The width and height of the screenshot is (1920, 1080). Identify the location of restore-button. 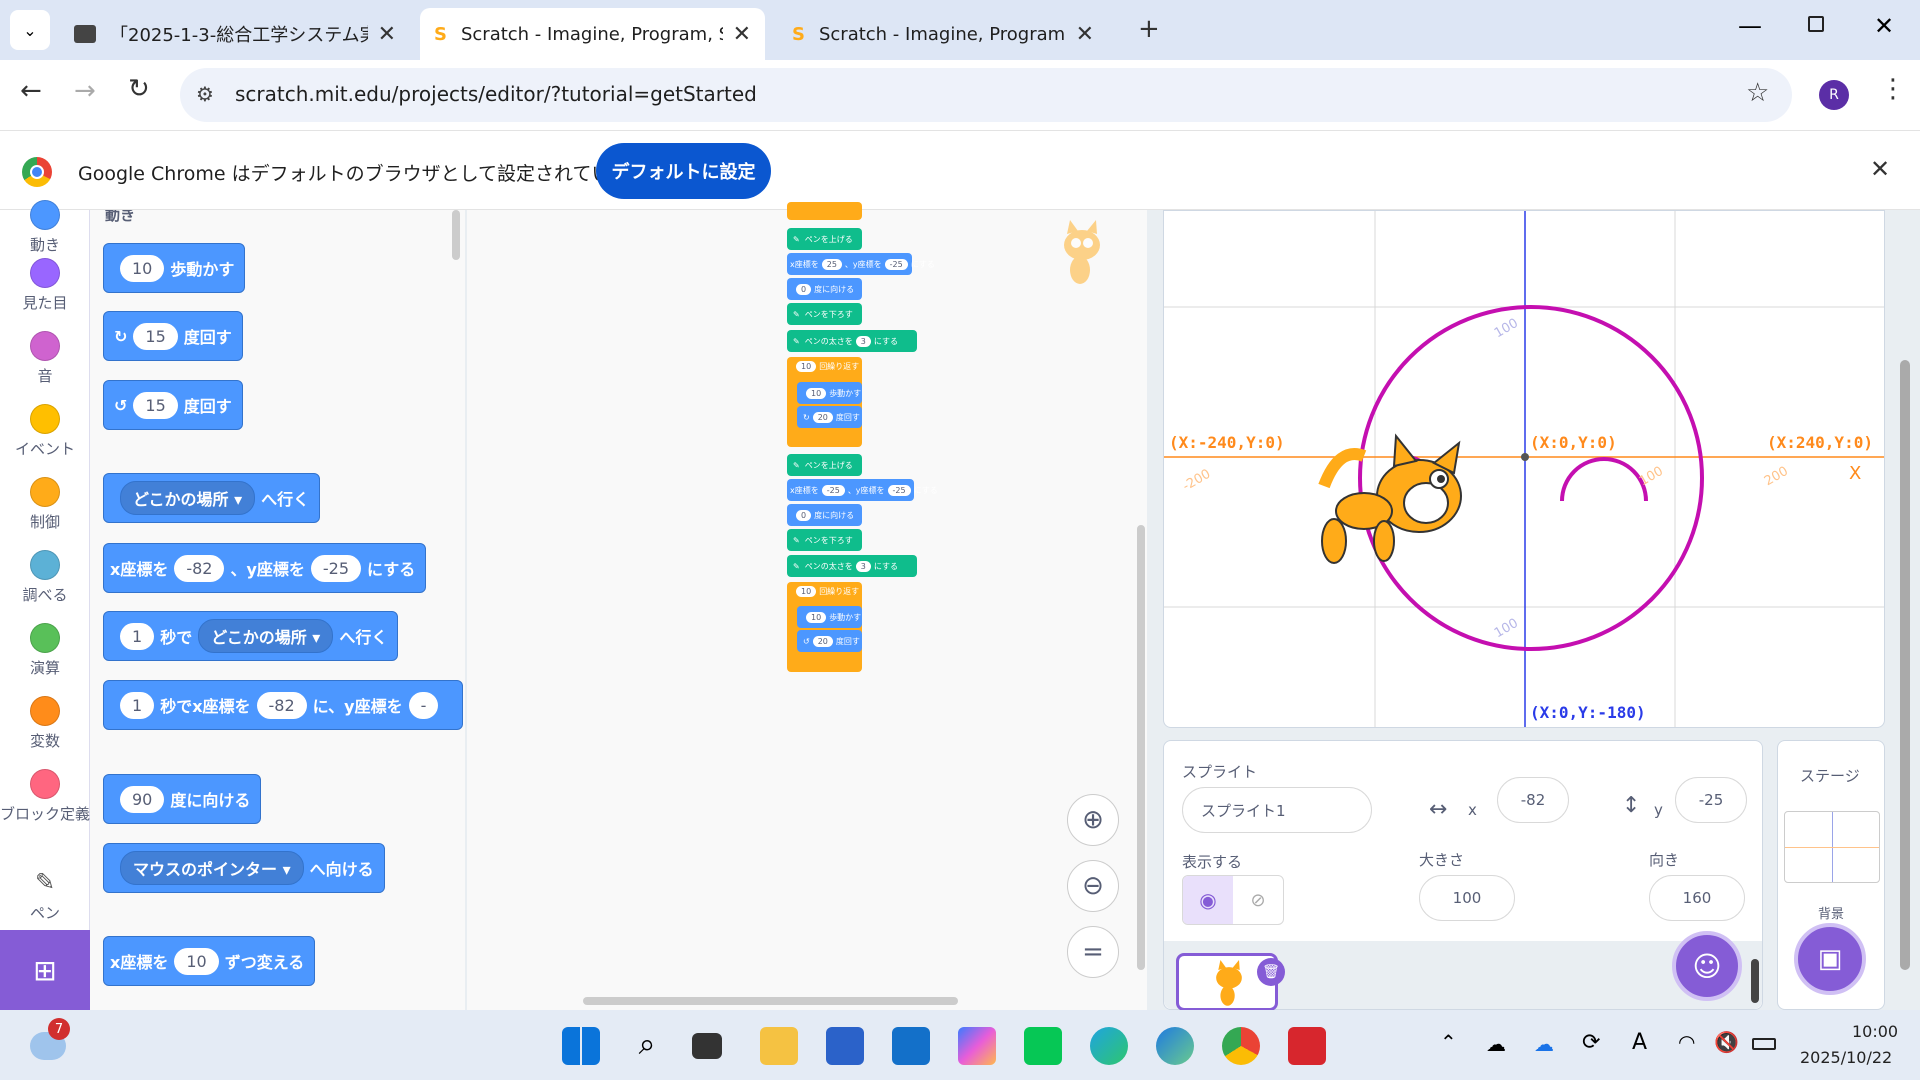
(1816, 24).